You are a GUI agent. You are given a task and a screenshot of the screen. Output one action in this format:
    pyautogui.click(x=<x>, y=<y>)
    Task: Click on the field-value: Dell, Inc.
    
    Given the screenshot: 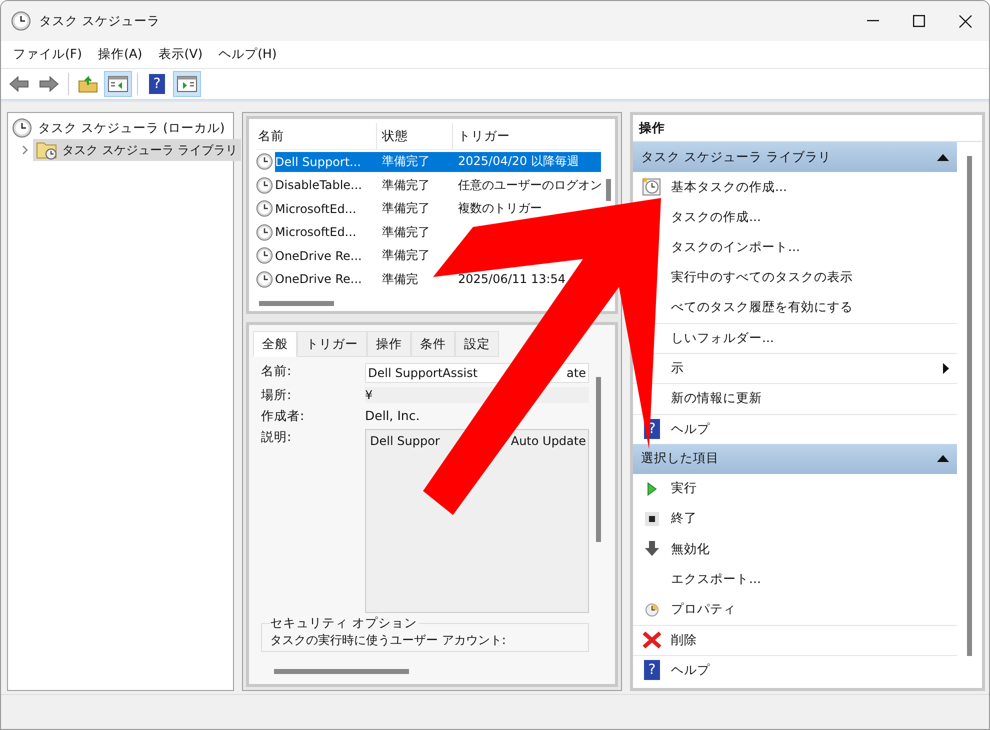 What is the action you would take?
    pyautogui.click(x=392, y=415)
    